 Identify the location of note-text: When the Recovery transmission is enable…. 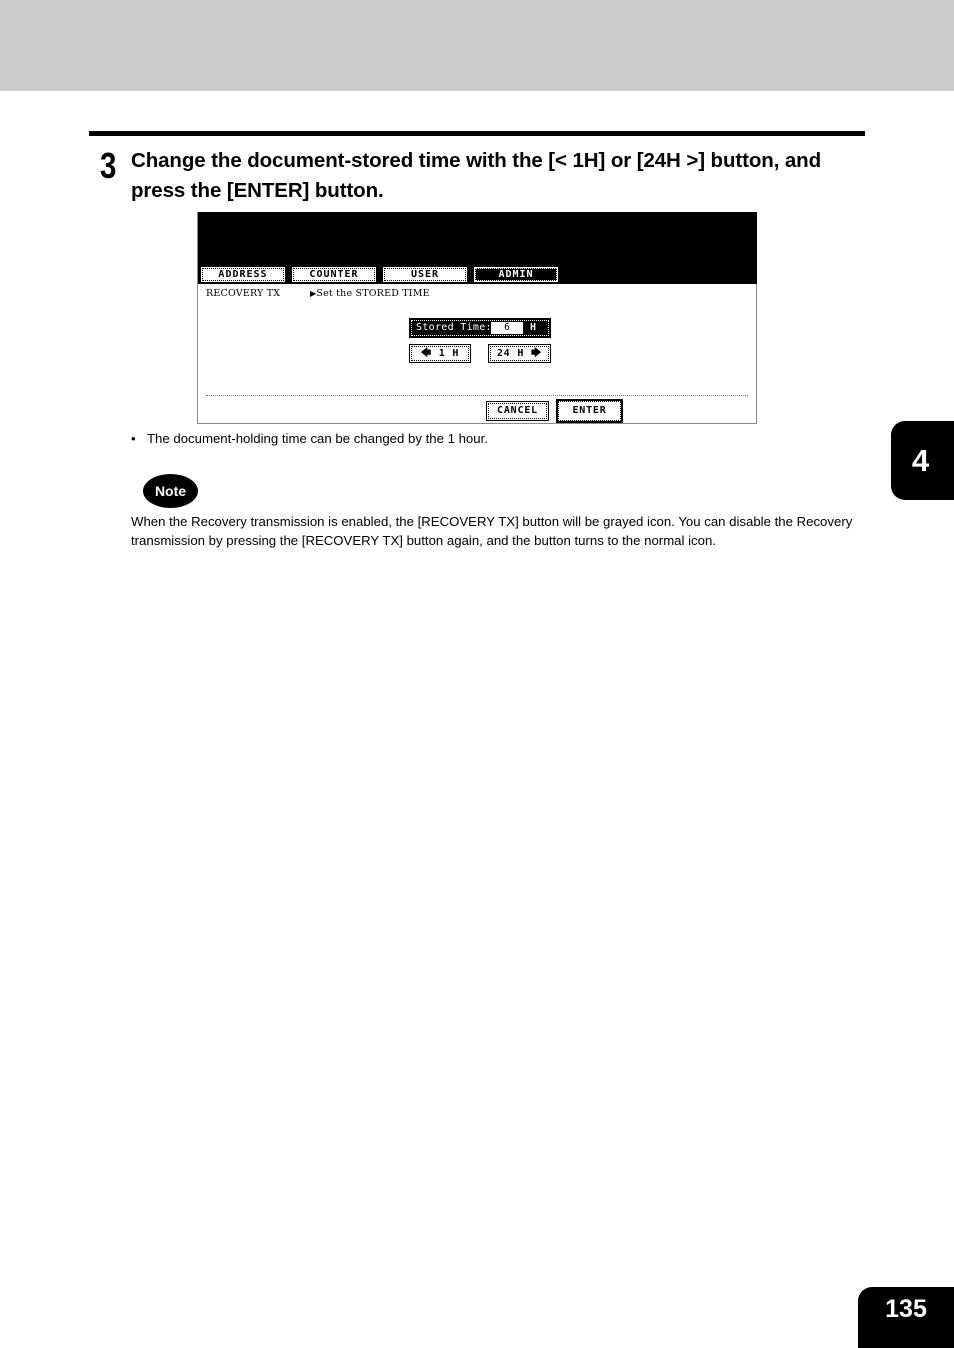
(492, 531).